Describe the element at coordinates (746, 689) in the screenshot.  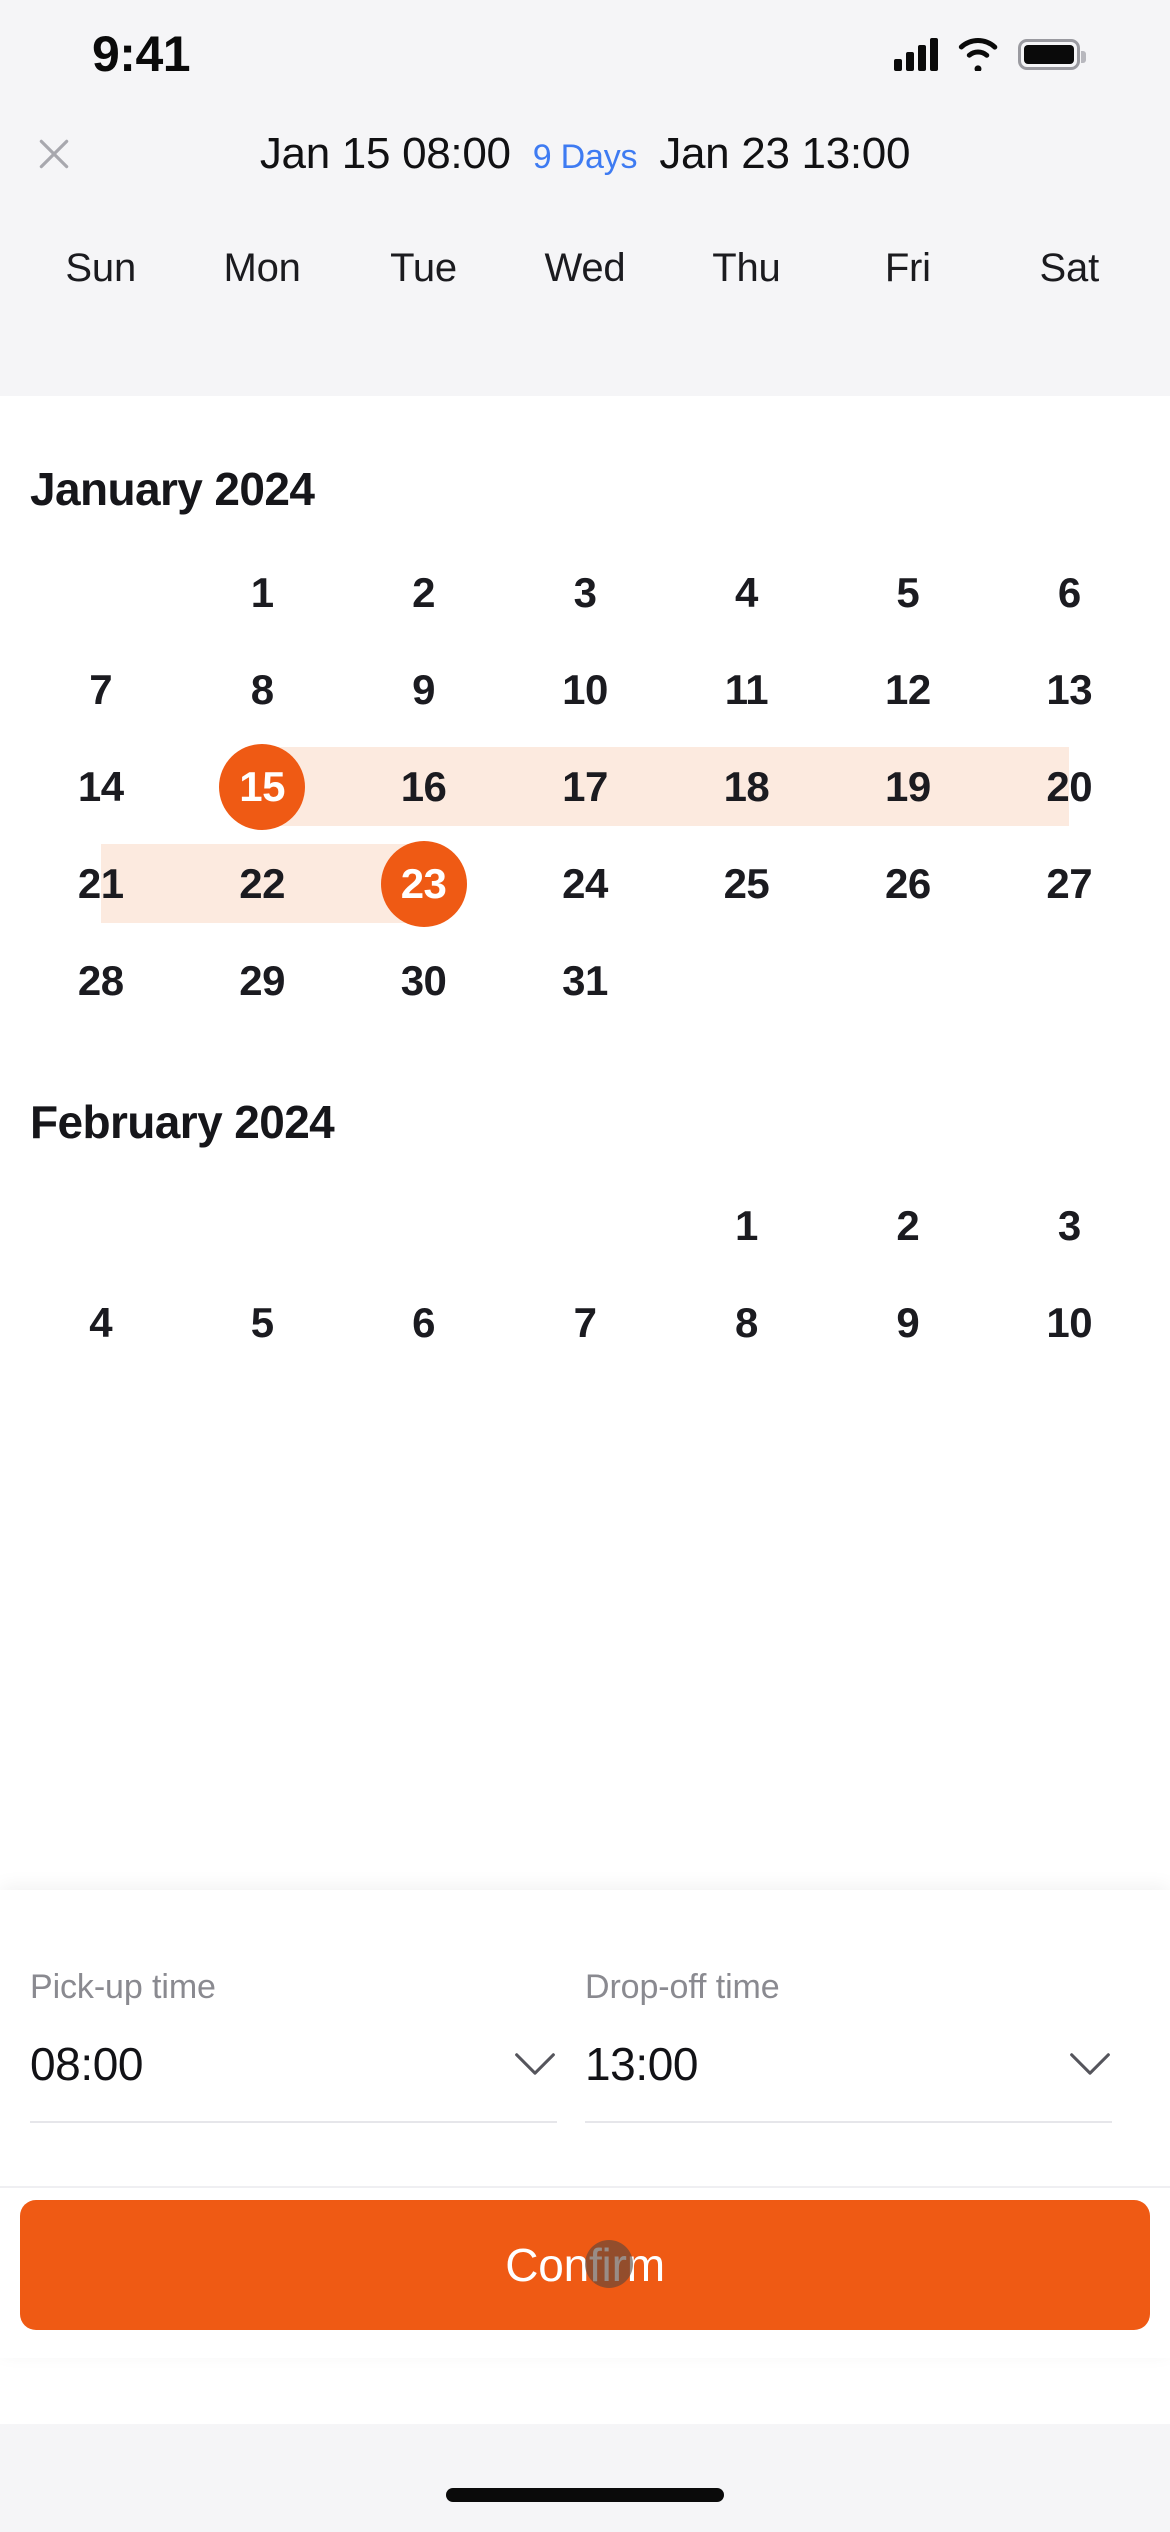
I see `day-cell: 11` at that location.